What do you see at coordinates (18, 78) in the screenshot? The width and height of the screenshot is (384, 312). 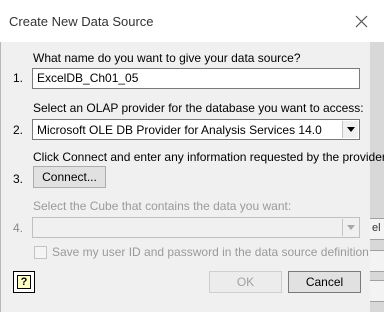 I see `step-1-number: 1.` at bounding box center [18, 78].